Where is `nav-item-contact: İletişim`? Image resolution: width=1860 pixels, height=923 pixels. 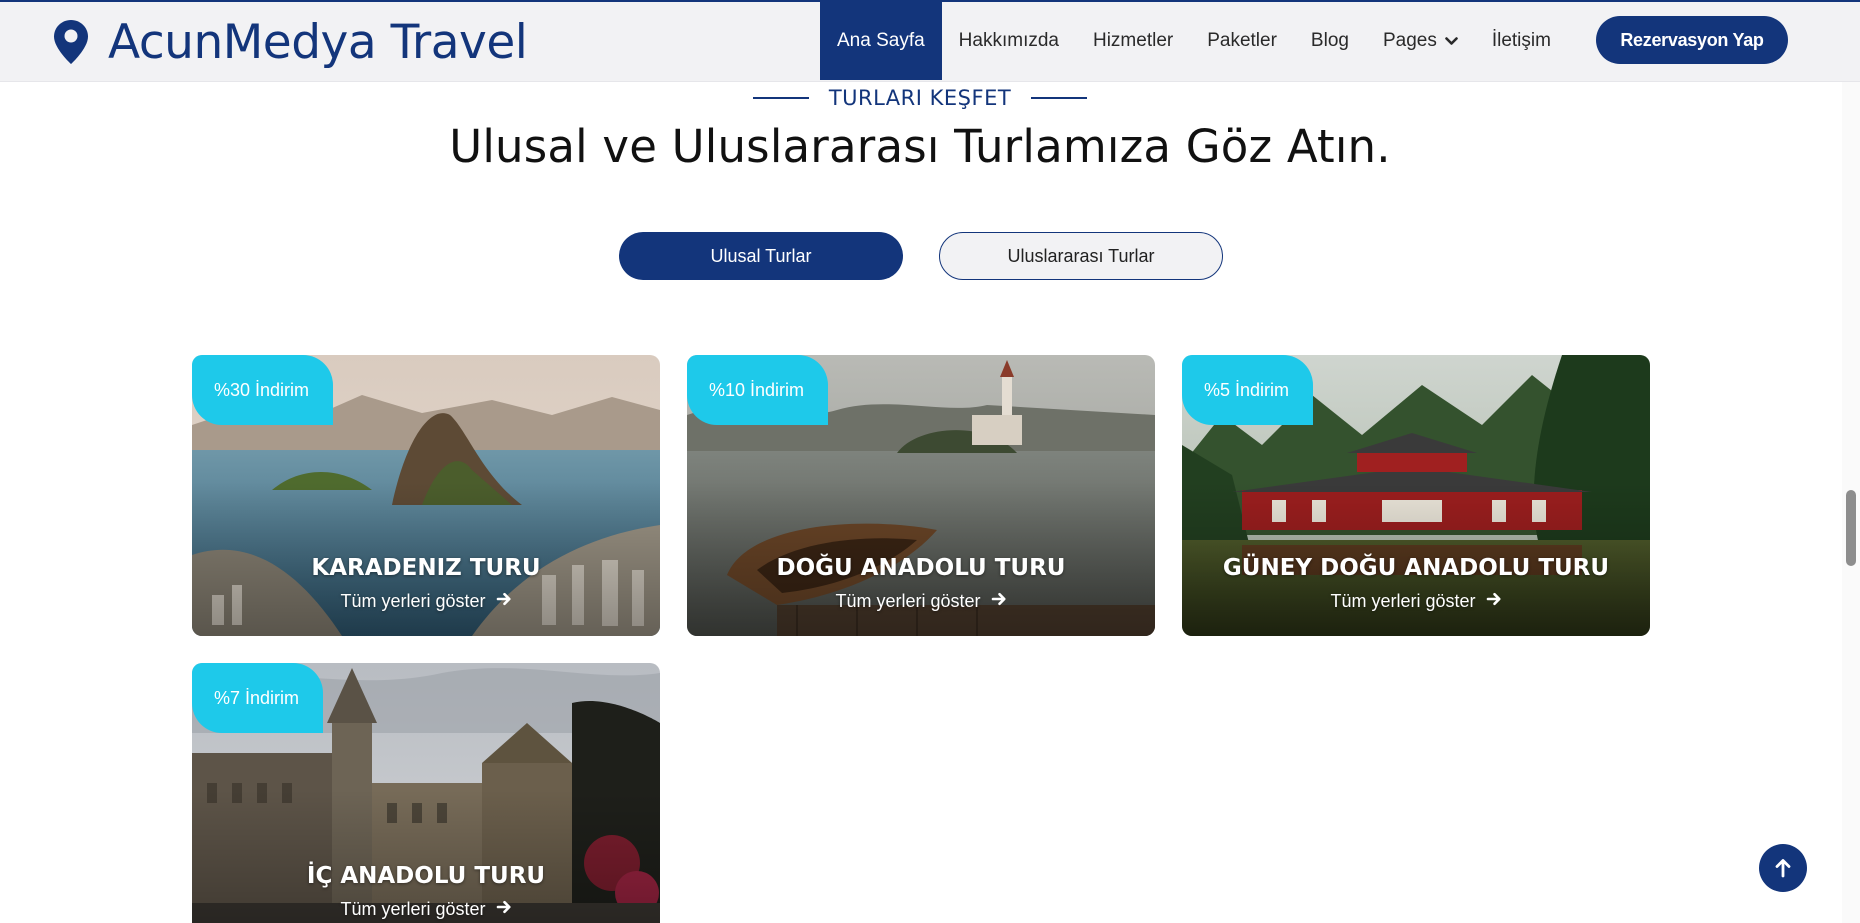 nav-item-contact: İletişim is located at coordinates (1521, 41).